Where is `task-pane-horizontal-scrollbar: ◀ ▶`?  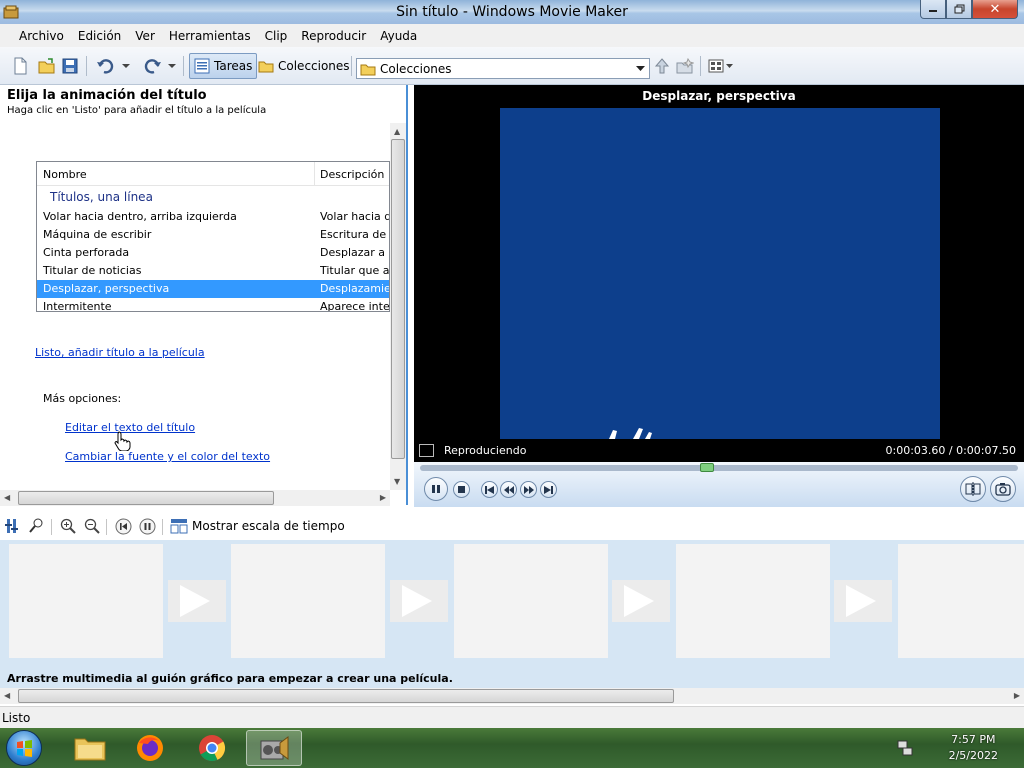
task-pane-horizontal-scrollbar: ◀ ▶ is located at coordinates (195, 498).